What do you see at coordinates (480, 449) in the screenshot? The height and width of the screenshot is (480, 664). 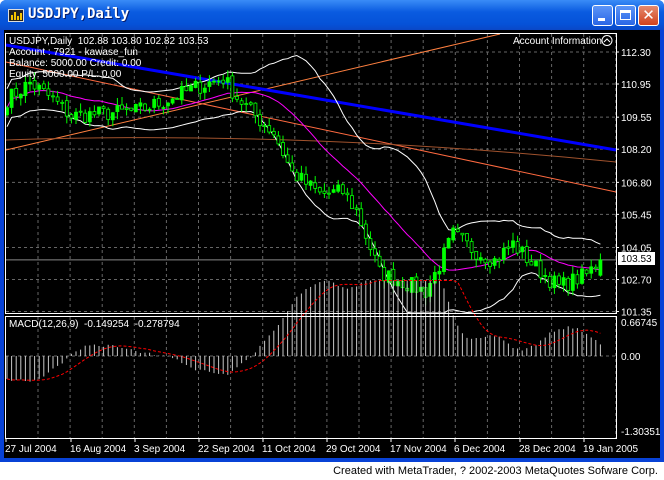 I see `date-axis-label: 6 Dec 2004` at bounding box center [480, 449].